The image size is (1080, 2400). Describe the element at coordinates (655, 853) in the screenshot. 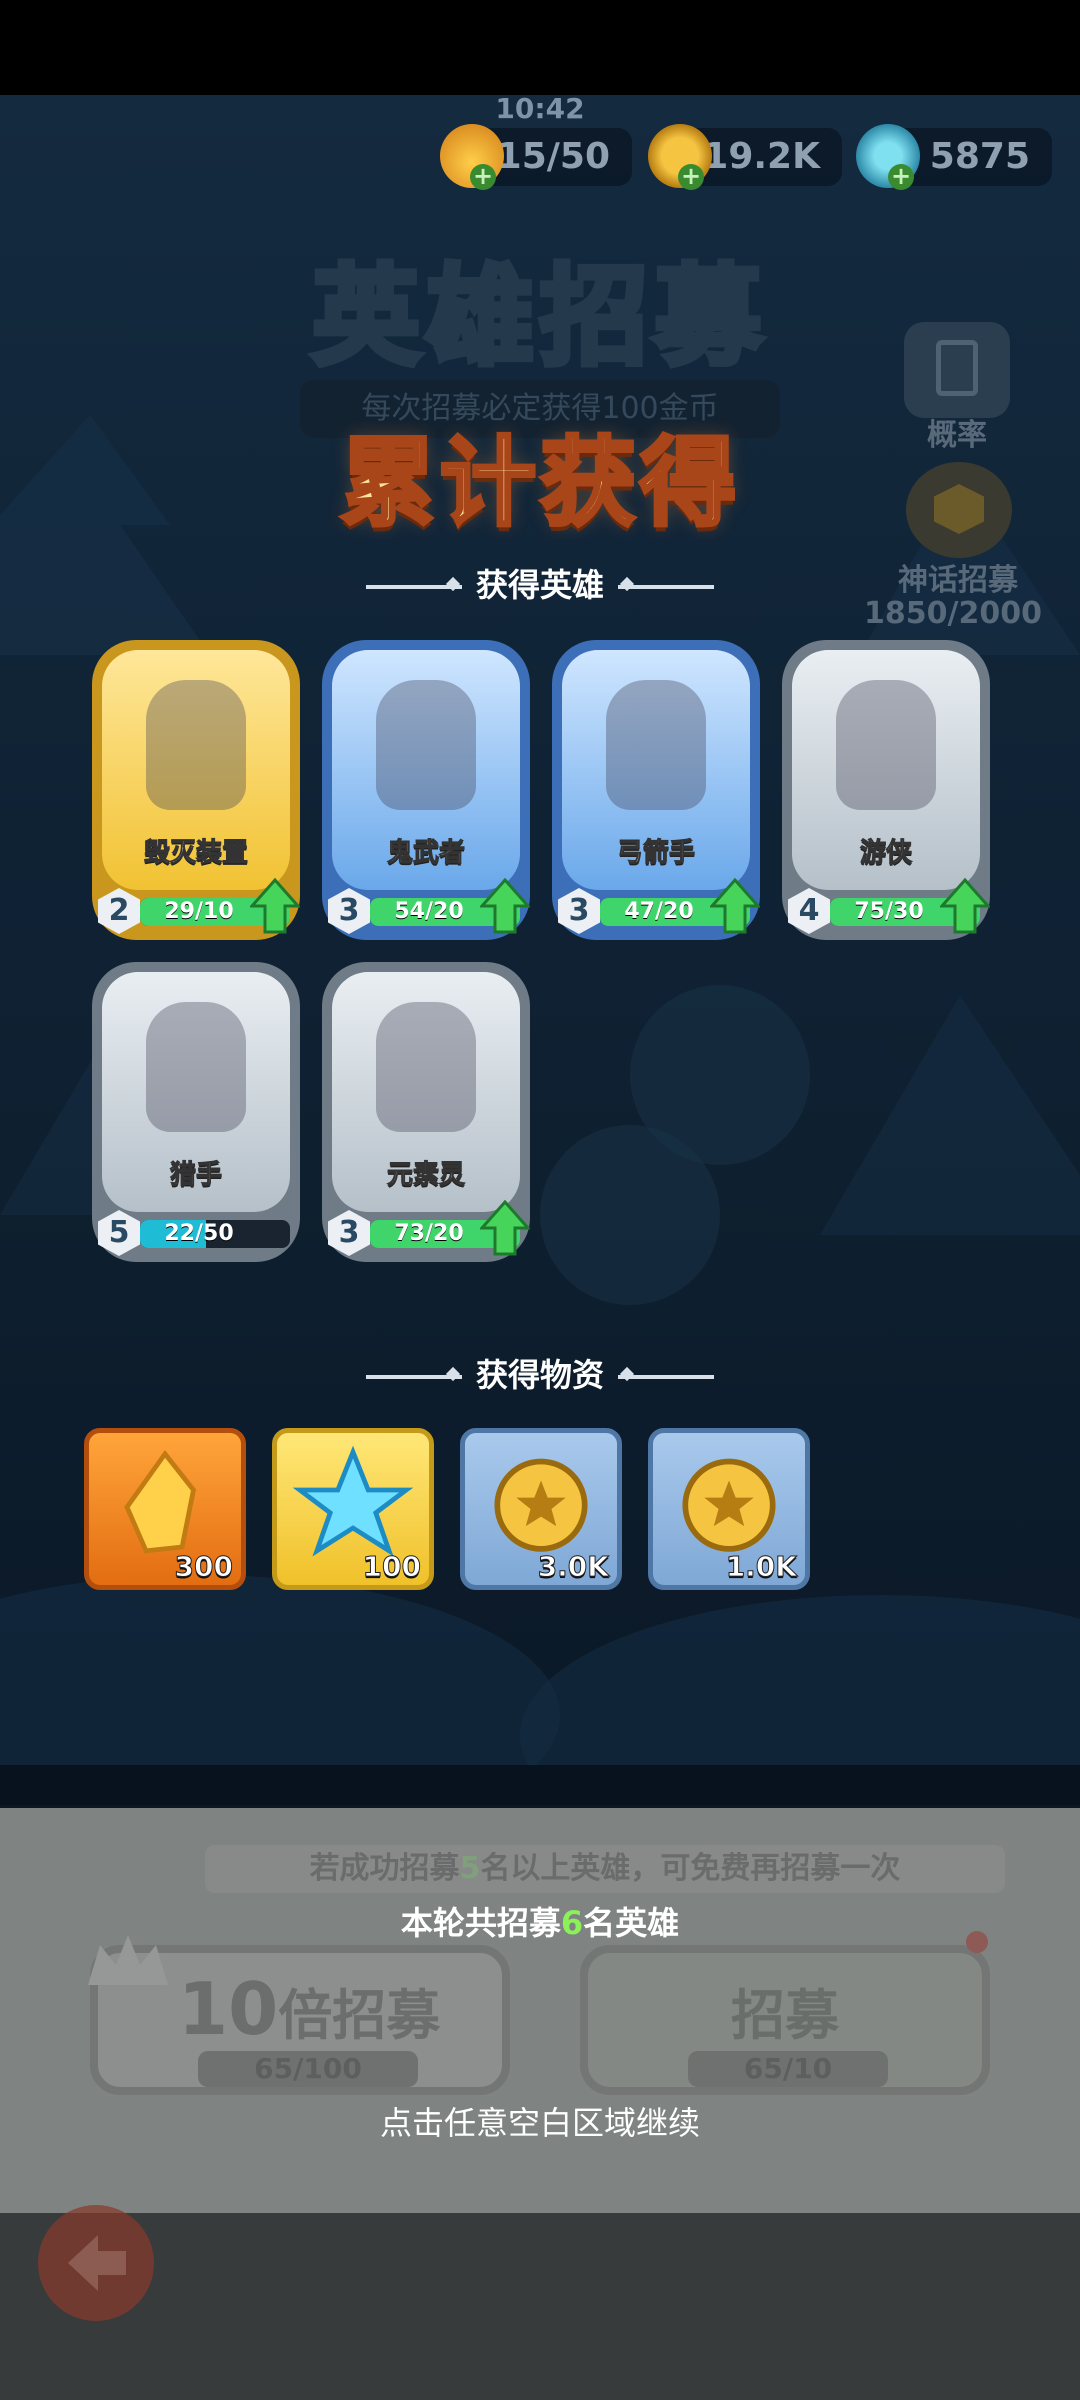

I see `hero-name: 弓箭手` at that location.